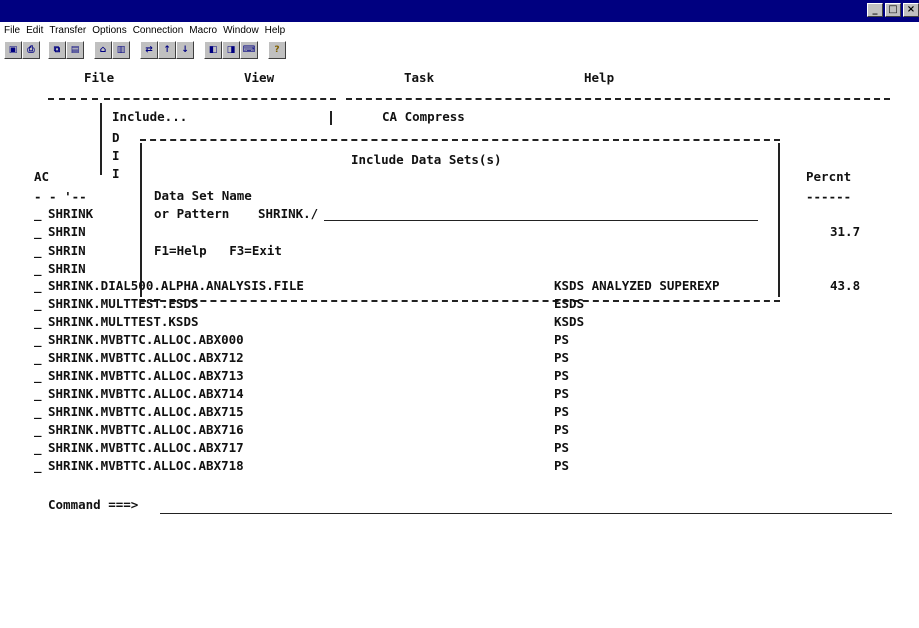  What do you see at coordinates (185, 50) in the screenshot?
I see `receive-file-icon: ↓` at bounding box center [185, 50].